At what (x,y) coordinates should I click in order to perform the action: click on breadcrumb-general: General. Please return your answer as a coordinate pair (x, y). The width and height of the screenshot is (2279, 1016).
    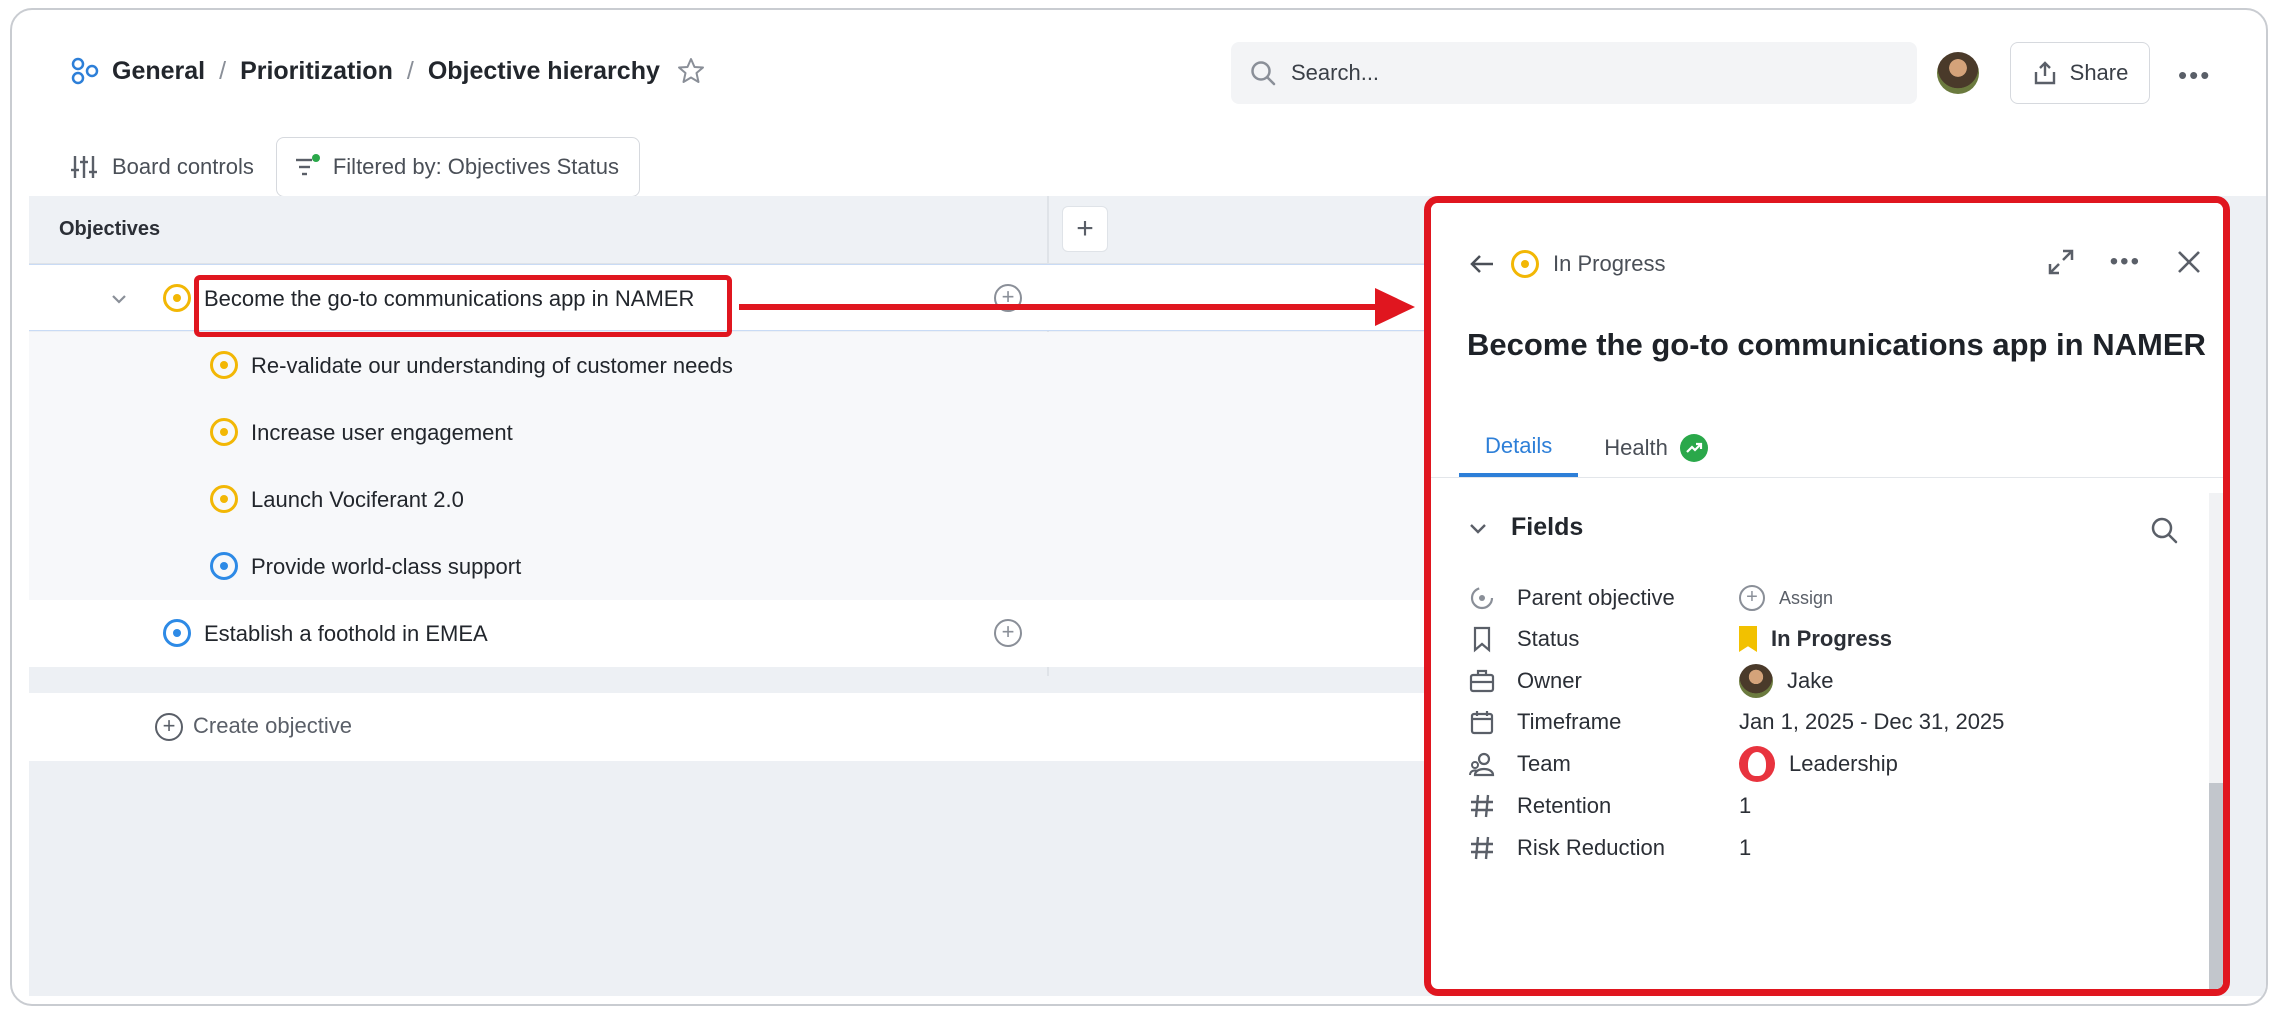
    Looking at the image, I should click on (158, 71).